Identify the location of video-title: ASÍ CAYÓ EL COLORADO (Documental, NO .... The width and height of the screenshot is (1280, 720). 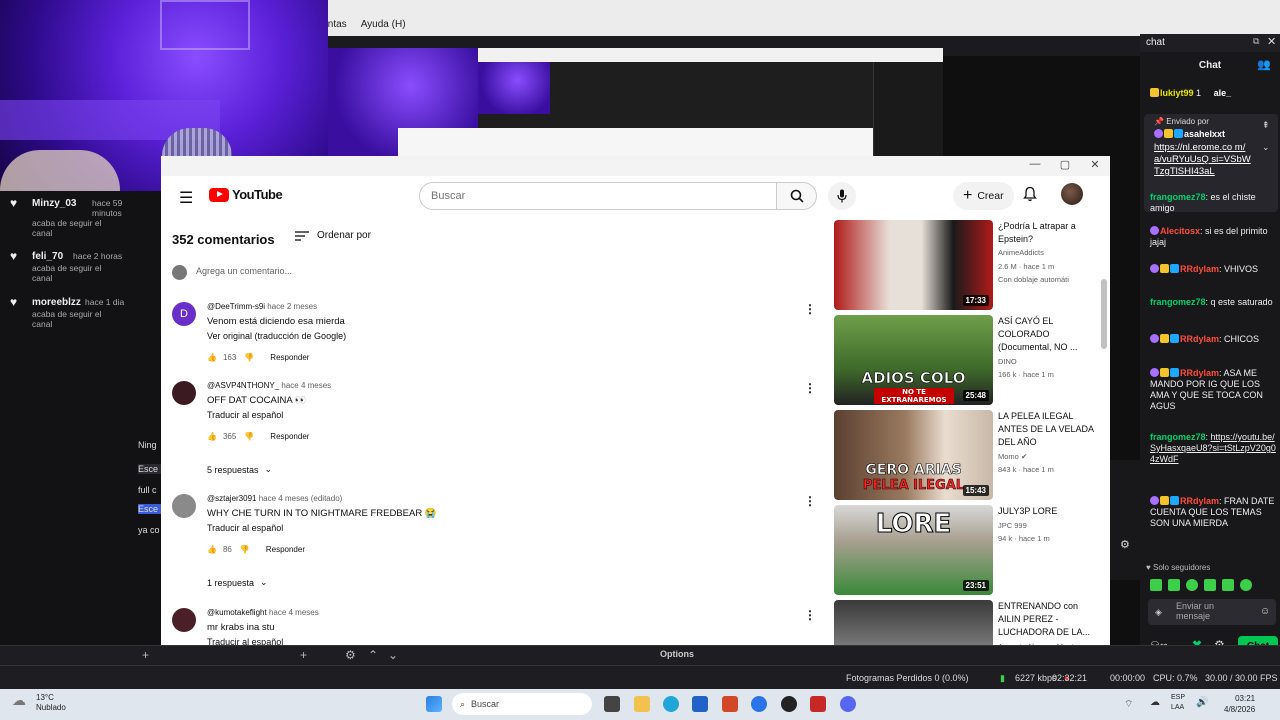
(1046, 334).